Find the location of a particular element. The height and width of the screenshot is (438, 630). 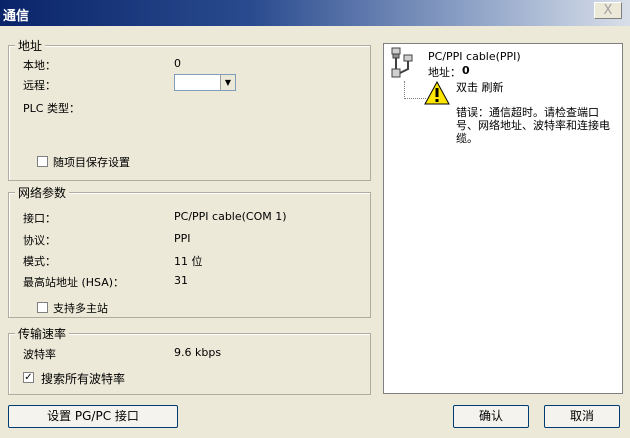

warning-icon is located at coordinates (437, 93).